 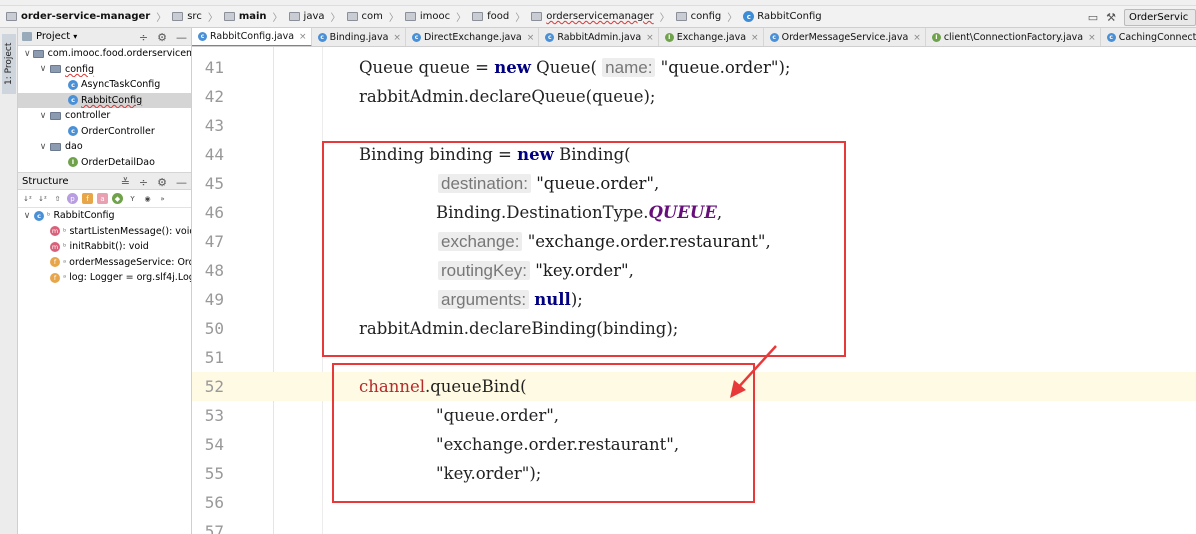 What do you see at coordinates (132, 198) in the screenshot?
I see `filter-icon: Y` at bounding box center [132, 198].